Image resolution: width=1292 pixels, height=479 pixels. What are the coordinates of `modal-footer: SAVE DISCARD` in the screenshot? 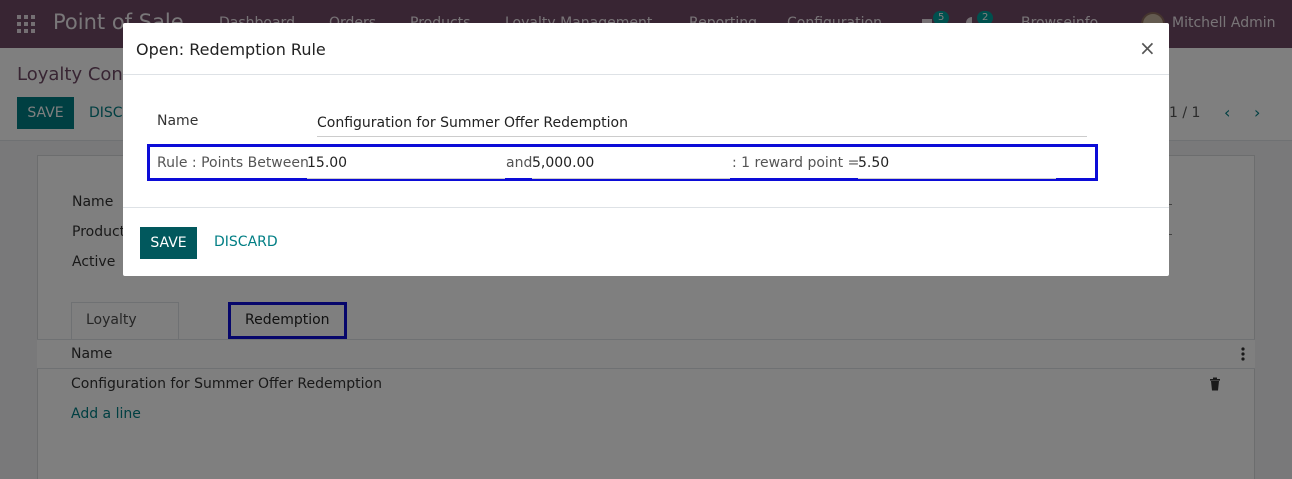 It's located at (646, 242).